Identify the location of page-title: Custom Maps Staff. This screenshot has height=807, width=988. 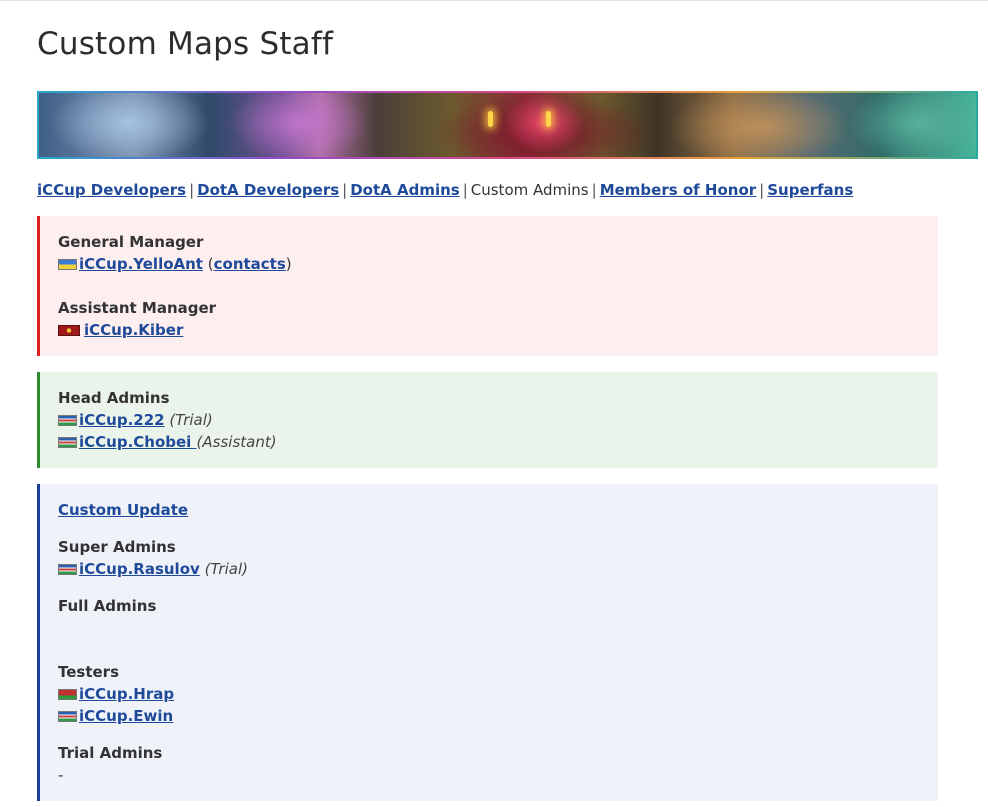
(185, 44).